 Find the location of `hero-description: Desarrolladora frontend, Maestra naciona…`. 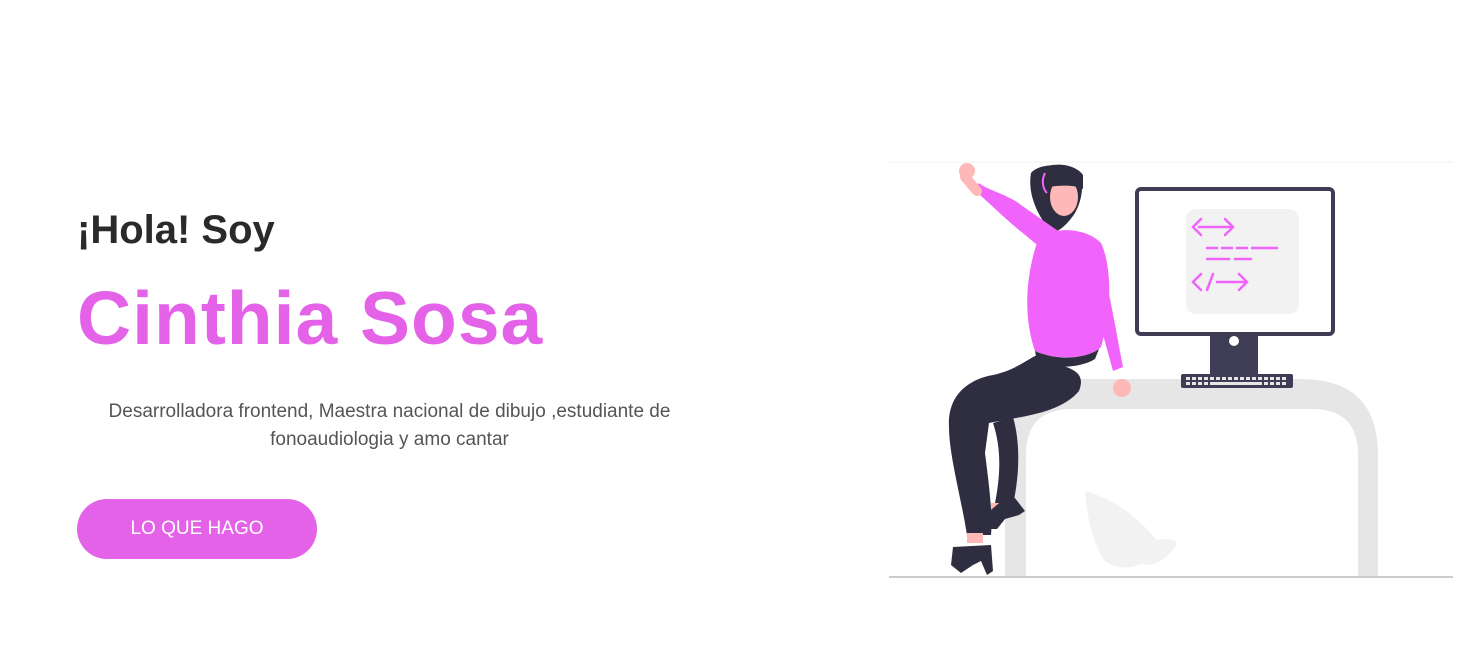

hero-description: Desarrolladora frontend, Maestra naciona… is located at coordinates (389, 425).